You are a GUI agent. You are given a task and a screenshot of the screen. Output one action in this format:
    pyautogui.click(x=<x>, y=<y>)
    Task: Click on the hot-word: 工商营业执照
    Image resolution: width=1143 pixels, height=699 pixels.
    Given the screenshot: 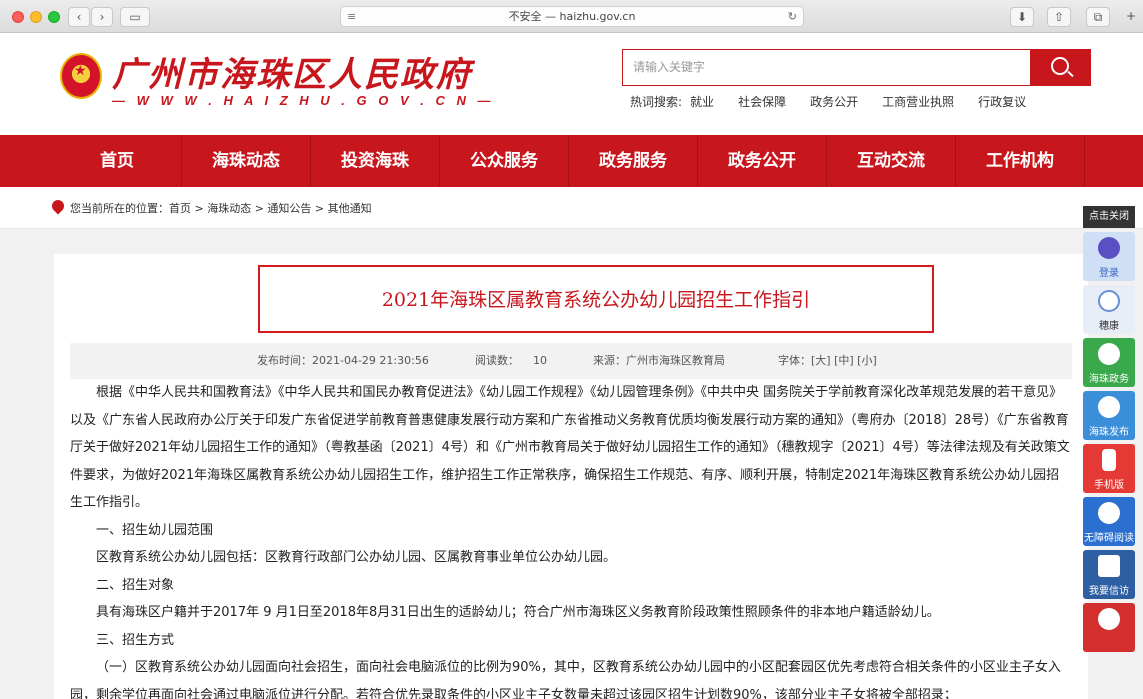 What is the action you would take?
    pyautogui.click(x=918, y=102)
    